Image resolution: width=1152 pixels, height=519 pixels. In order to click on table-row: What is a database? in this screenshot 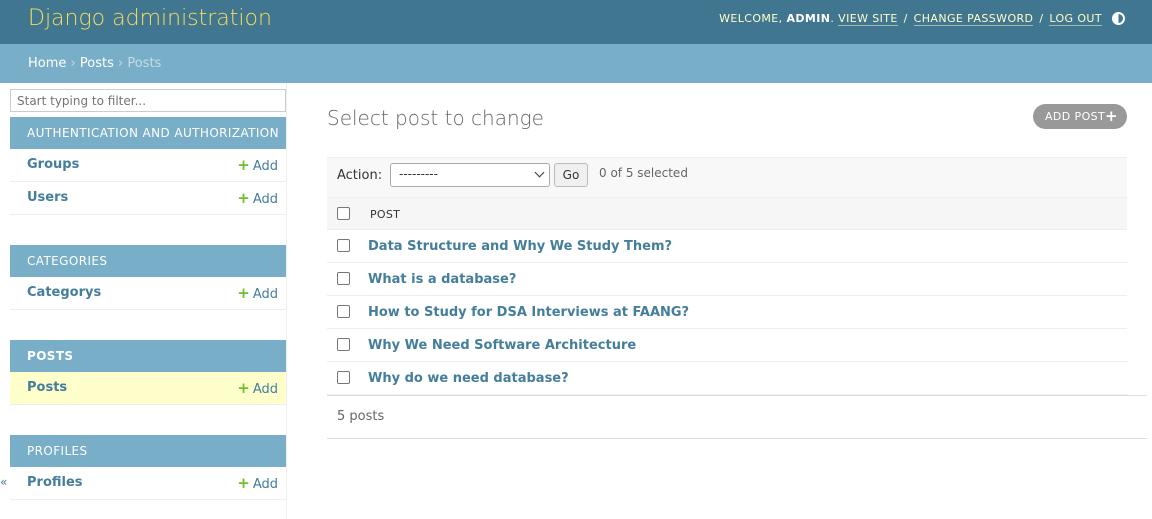, I will do `click(727, 279)`.